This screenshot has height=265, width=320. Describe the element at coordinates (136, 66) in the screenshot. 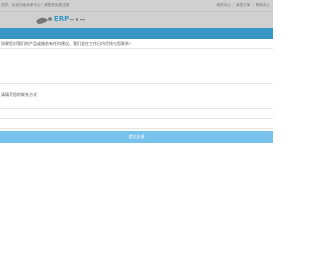

I see `feedback-textarea` at that location.